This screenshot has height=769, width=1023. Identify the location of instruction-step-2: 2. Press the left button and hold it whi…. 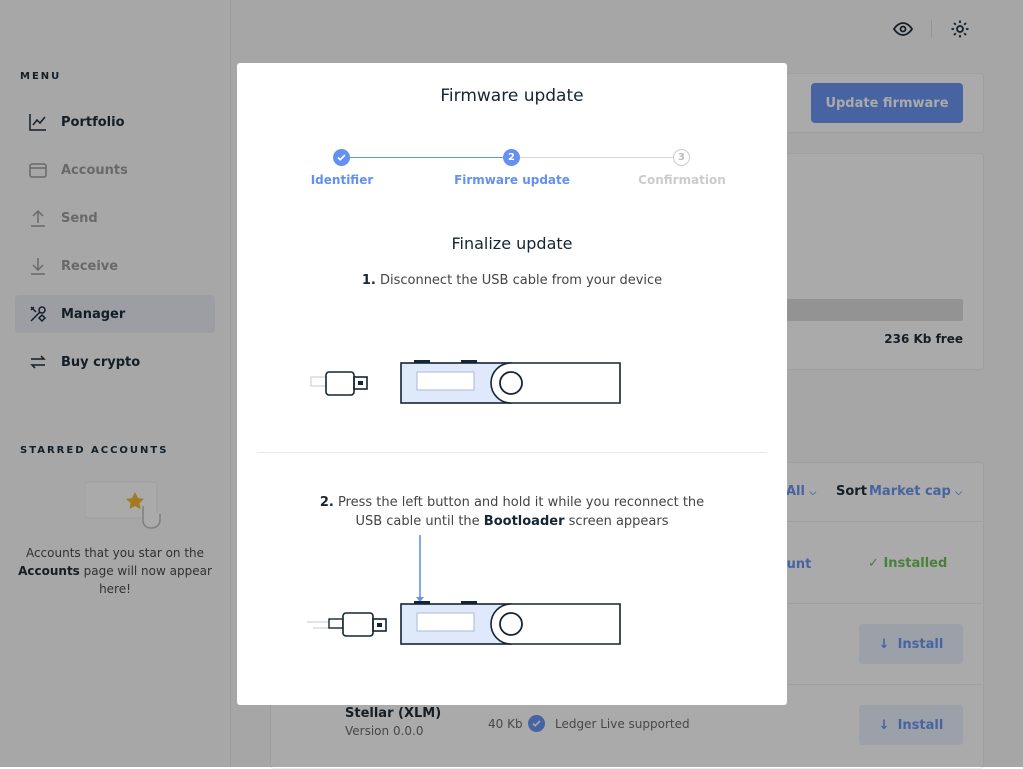
(512, 512).